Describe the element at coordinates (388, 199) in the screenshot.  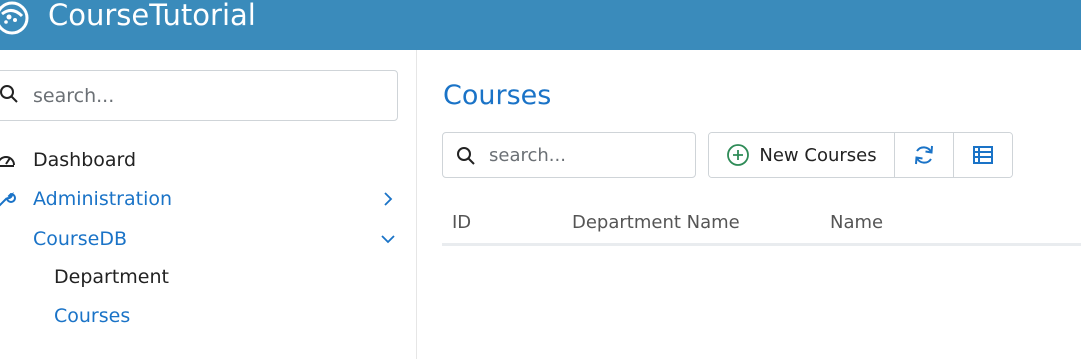
I see `chevron-right-icon` at that location.